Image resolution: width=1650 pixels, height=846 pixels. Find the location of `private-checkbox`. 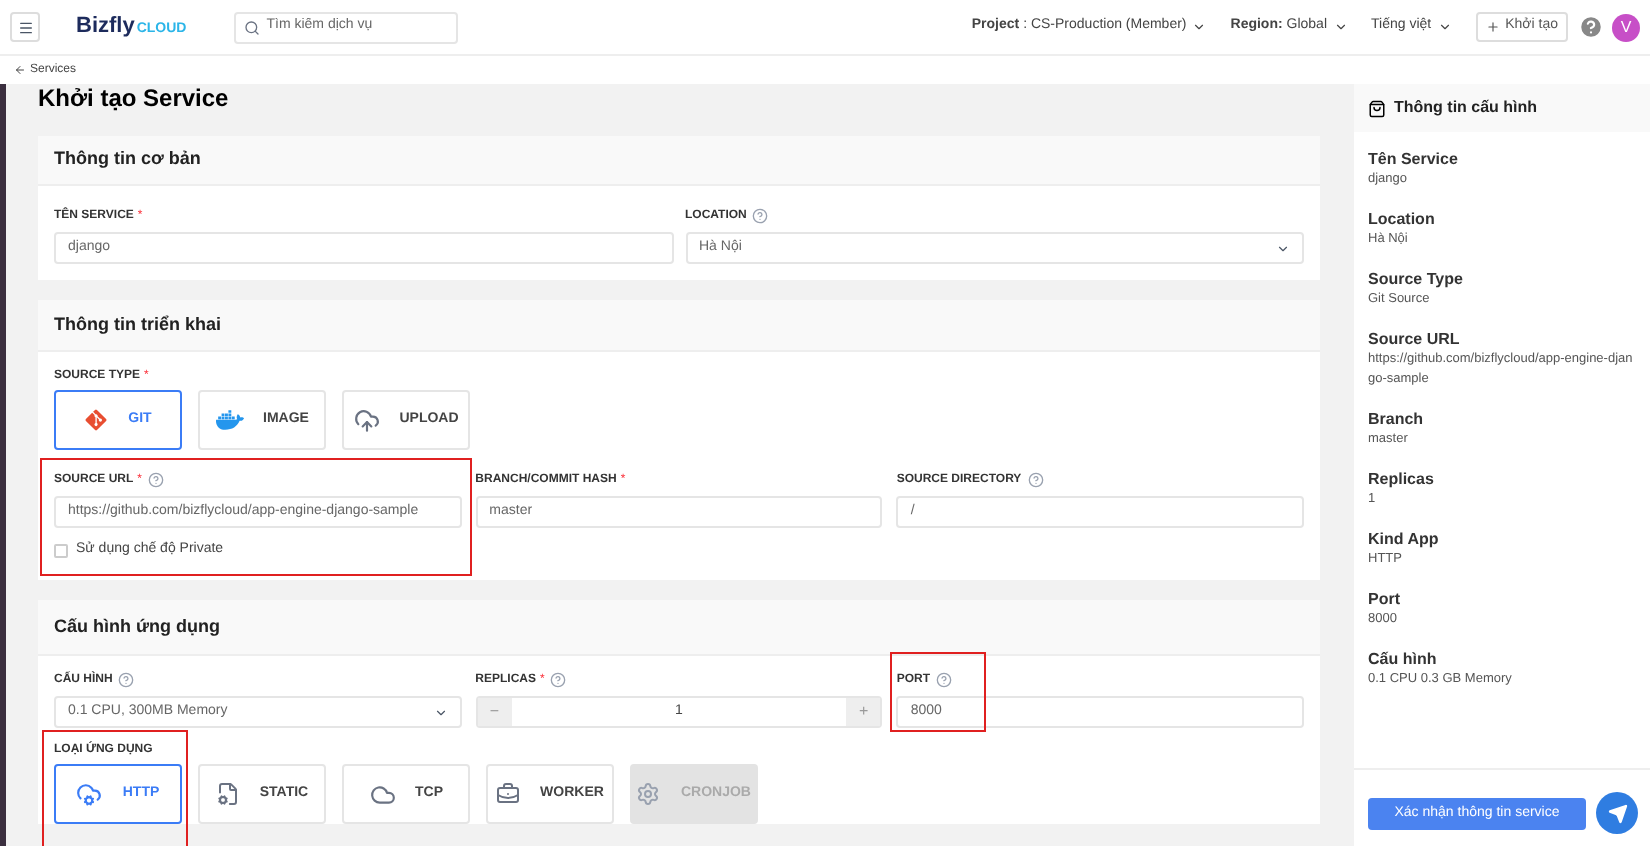

private-checkbox is located at coordinates (61, 550).